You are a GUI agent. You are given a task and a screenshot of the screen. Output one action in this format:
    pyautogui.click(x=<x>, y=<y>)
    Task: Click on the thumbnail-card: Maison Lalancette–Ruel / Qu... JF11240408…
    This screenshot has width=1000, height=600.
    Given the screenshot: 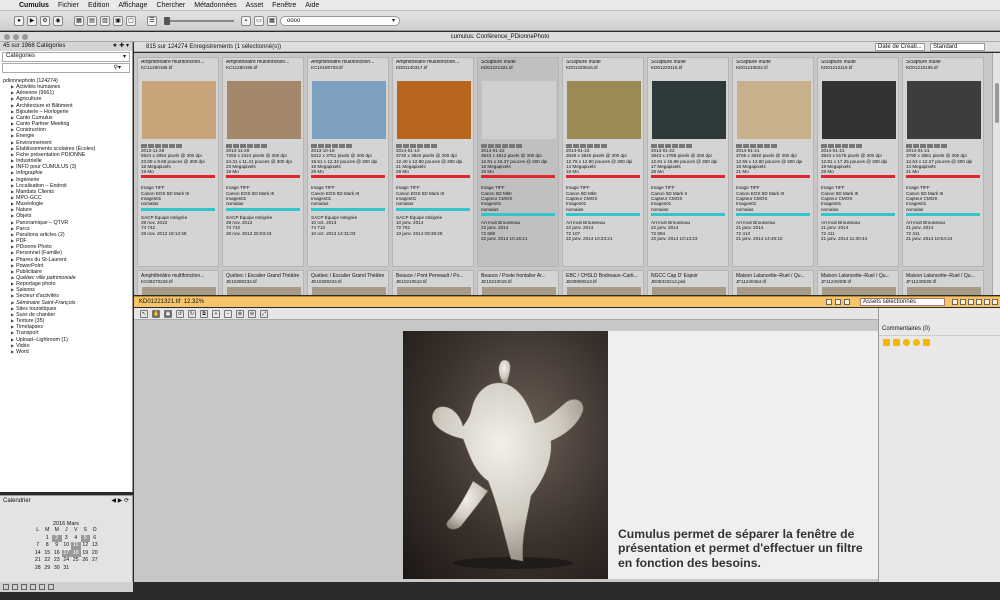 What is the action you would take?
    pyautogui.click(x=858, y=282)
    